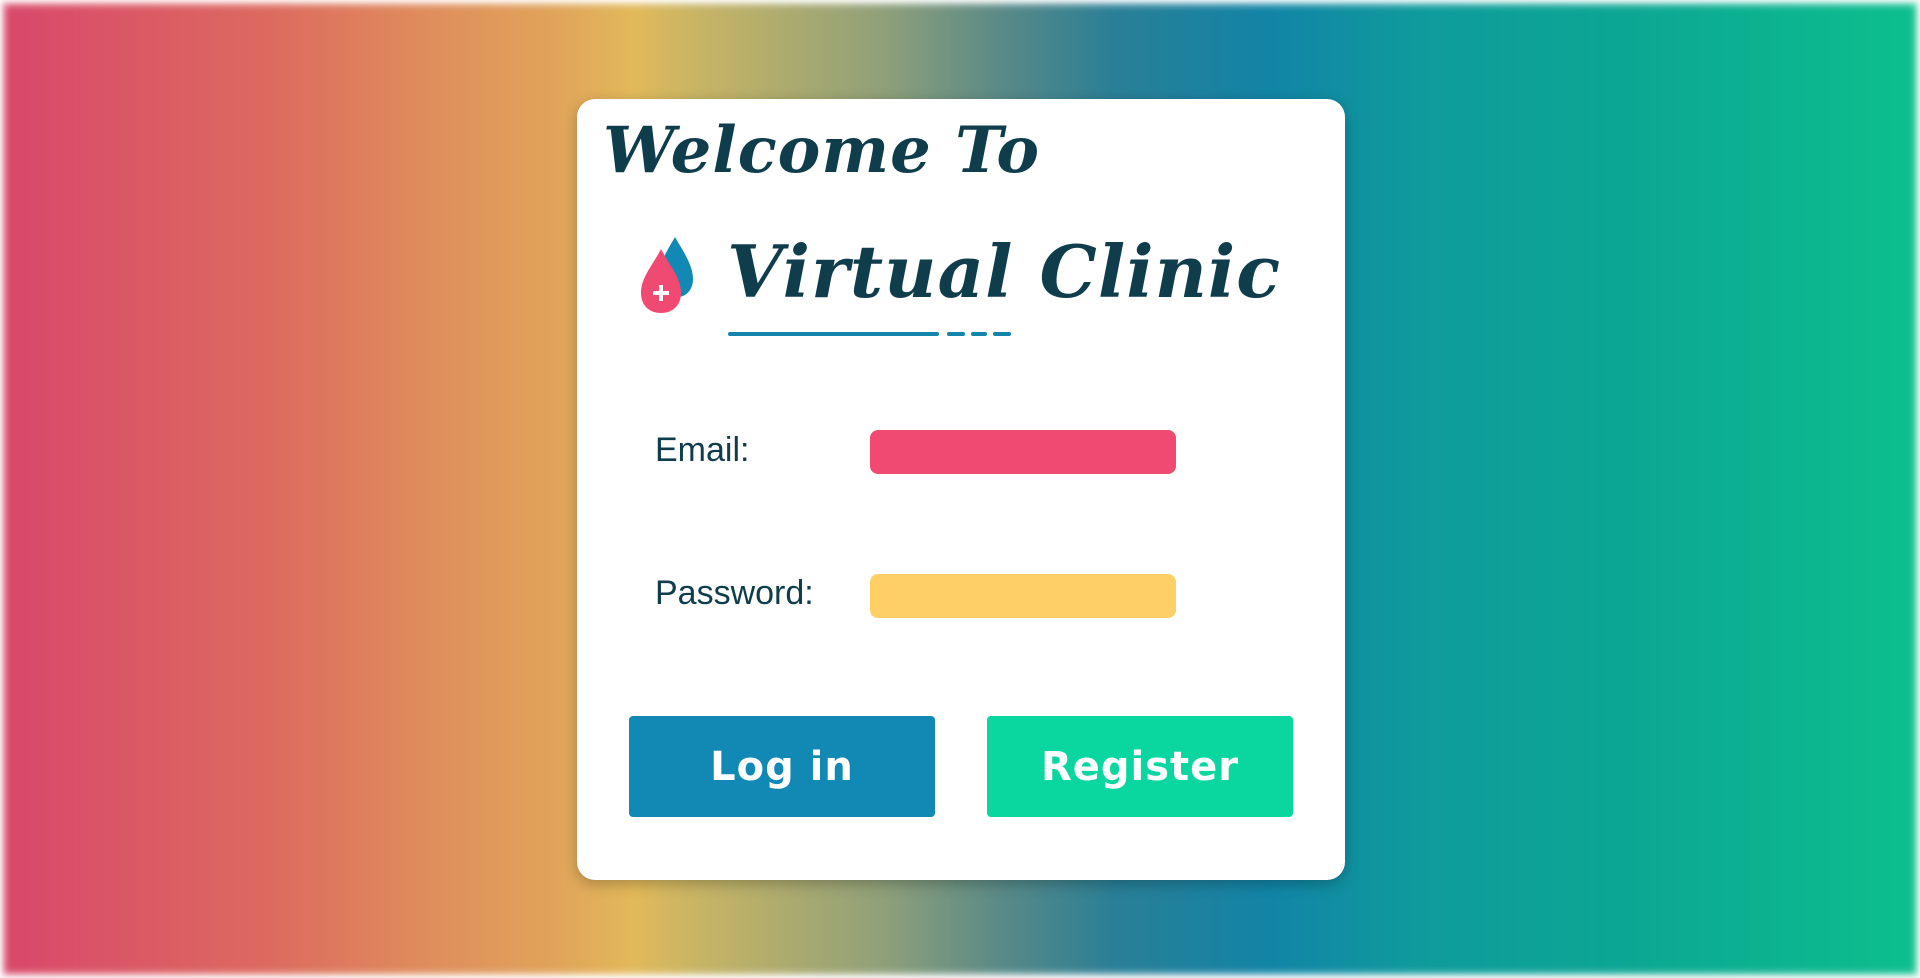  I want to click on password-field, so click(1023, 596).